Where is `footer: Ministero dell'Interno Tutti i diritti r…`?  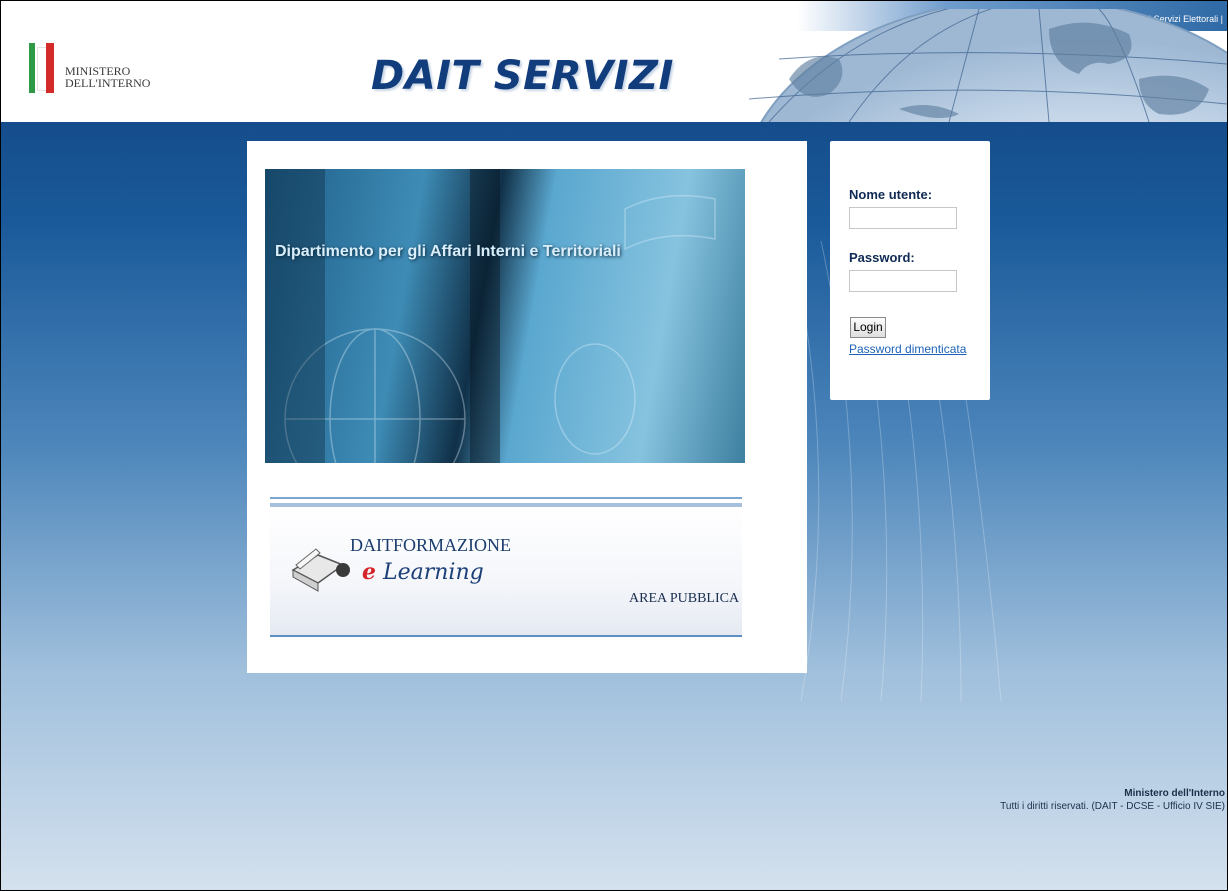 footer: Ministero dell'Interno Tutti i diritti r… is located at coordinates (1112, 800).